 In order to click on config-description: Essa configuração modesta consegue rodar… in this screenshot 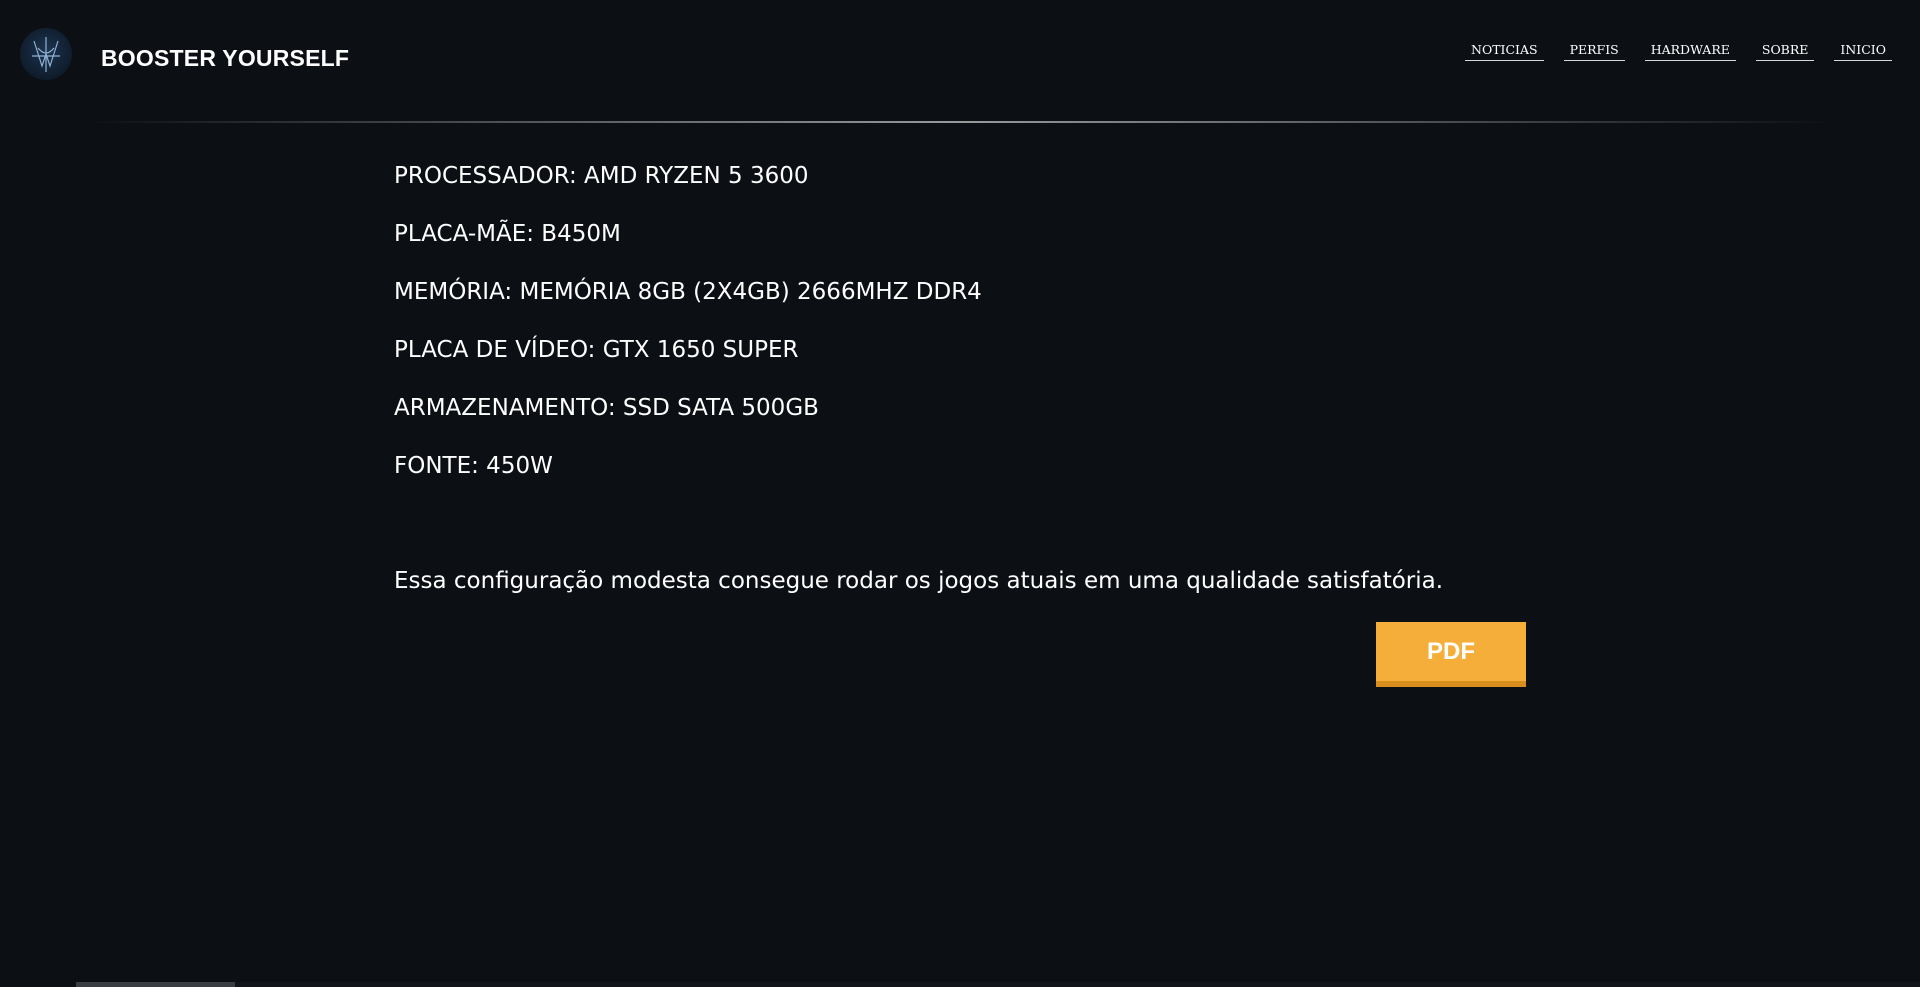, I will do `click(919, 581)`.